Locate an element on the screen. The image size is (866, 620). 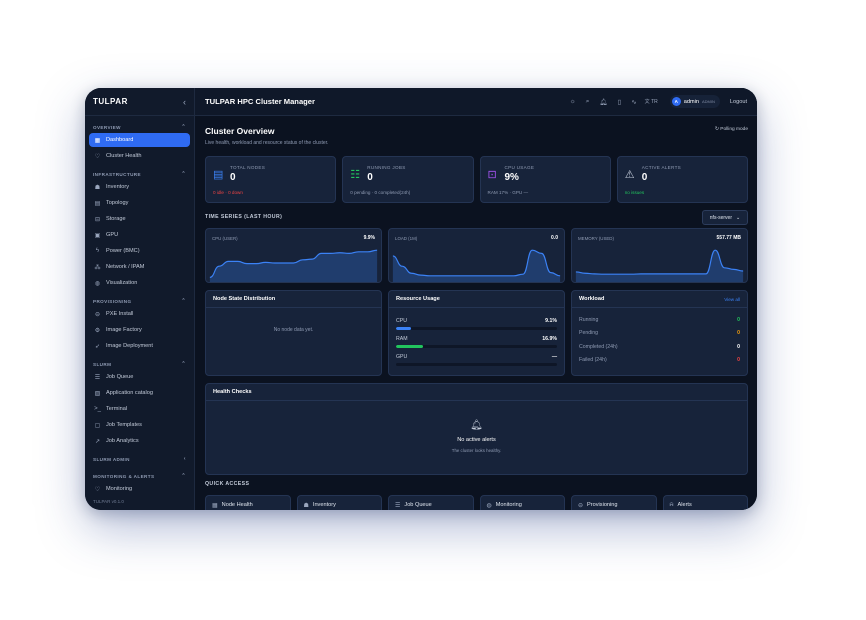
sidebar-item-image-factory: ⚙ Image Factory is located at coordinates (139, 330).